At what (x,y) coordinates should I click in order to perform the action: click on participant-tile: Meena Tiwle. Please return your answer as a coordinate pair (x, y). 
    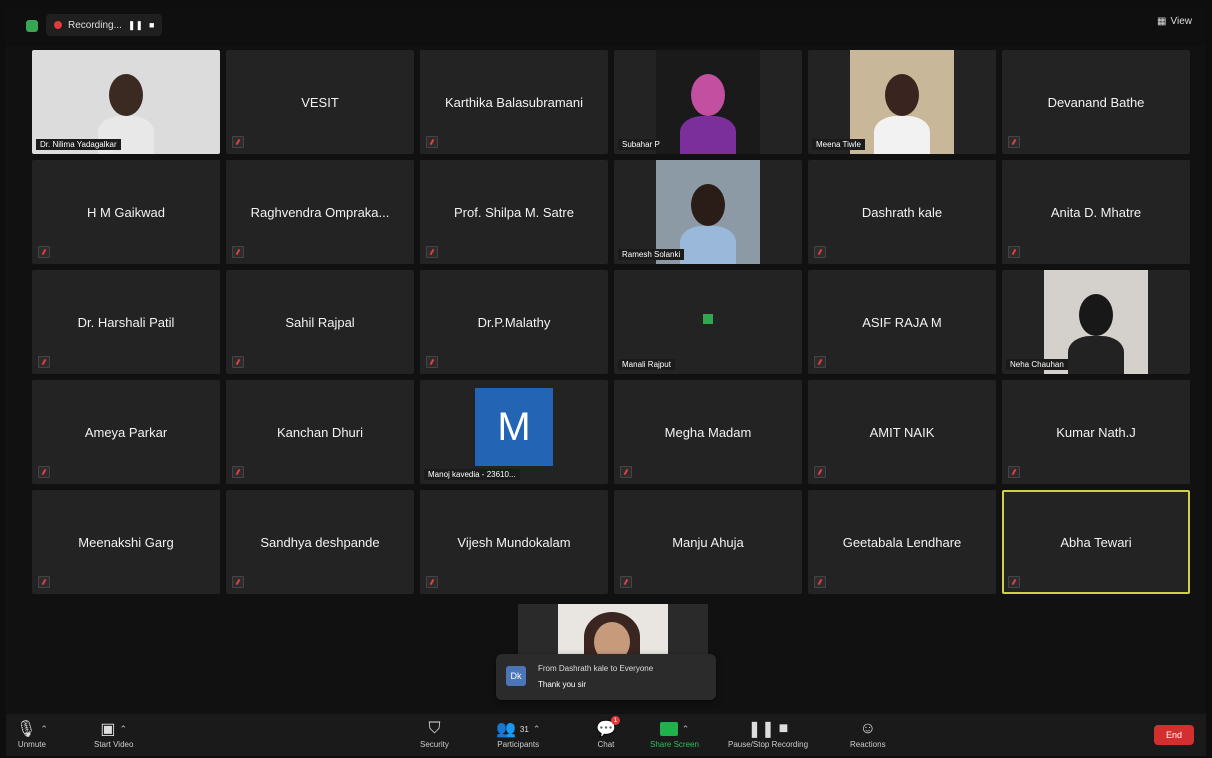
    Looking at the image, I should click on (902, 102).